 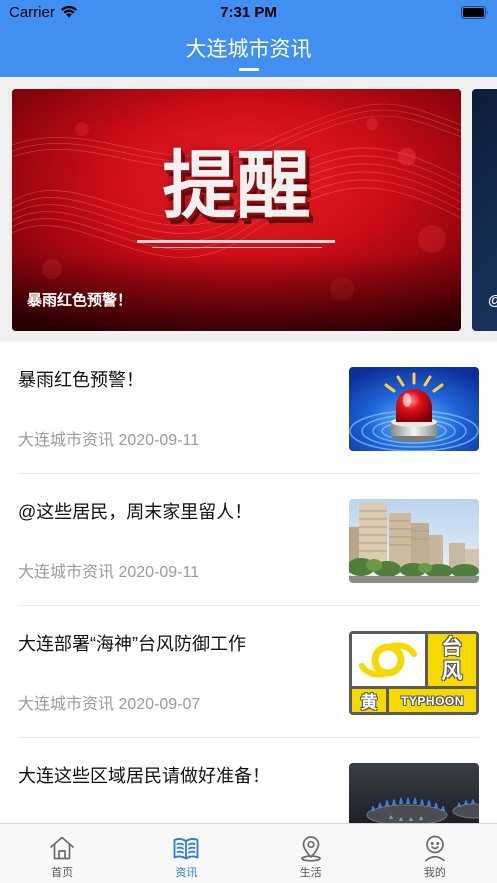 I want to click on news-thumbnail: 台风 黄 TYPHOON, so click(x=414, y=673).